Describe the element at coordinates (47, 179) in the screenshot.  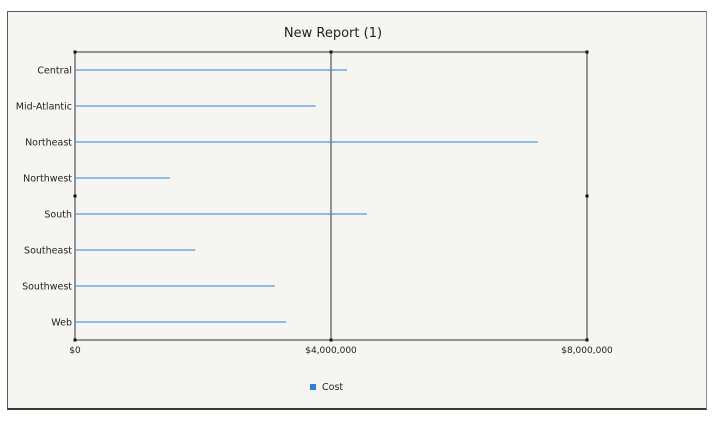
I see `category-label: Northwest` at that location.